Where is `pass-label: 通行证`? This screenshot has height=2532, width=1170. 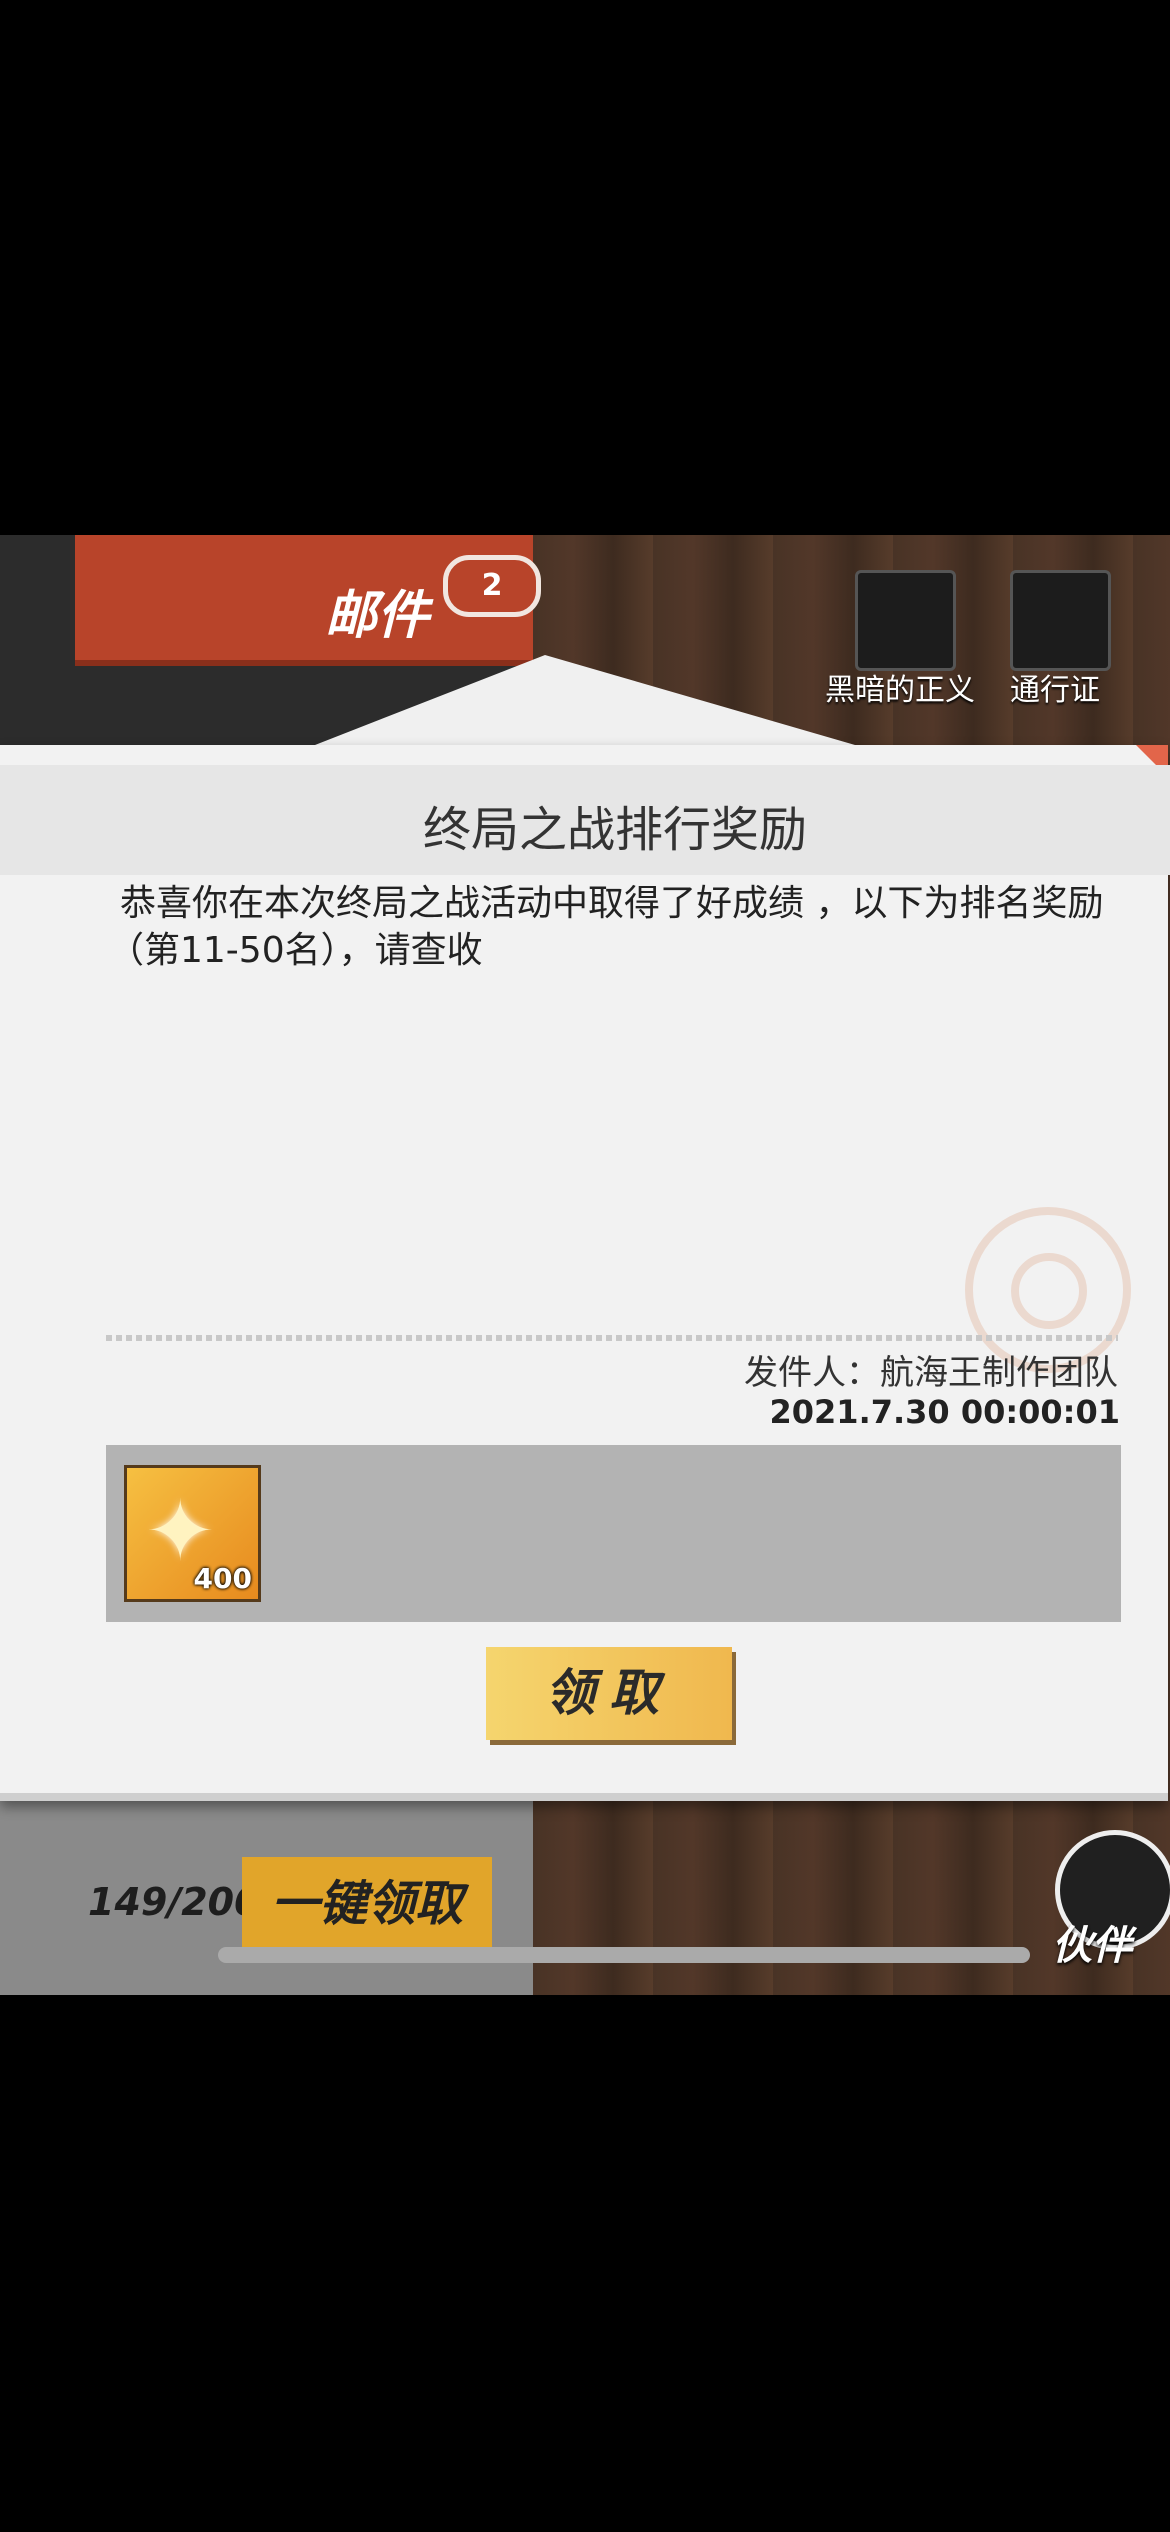 pass-label: 通行证 is located at coordinates (1055, 690).